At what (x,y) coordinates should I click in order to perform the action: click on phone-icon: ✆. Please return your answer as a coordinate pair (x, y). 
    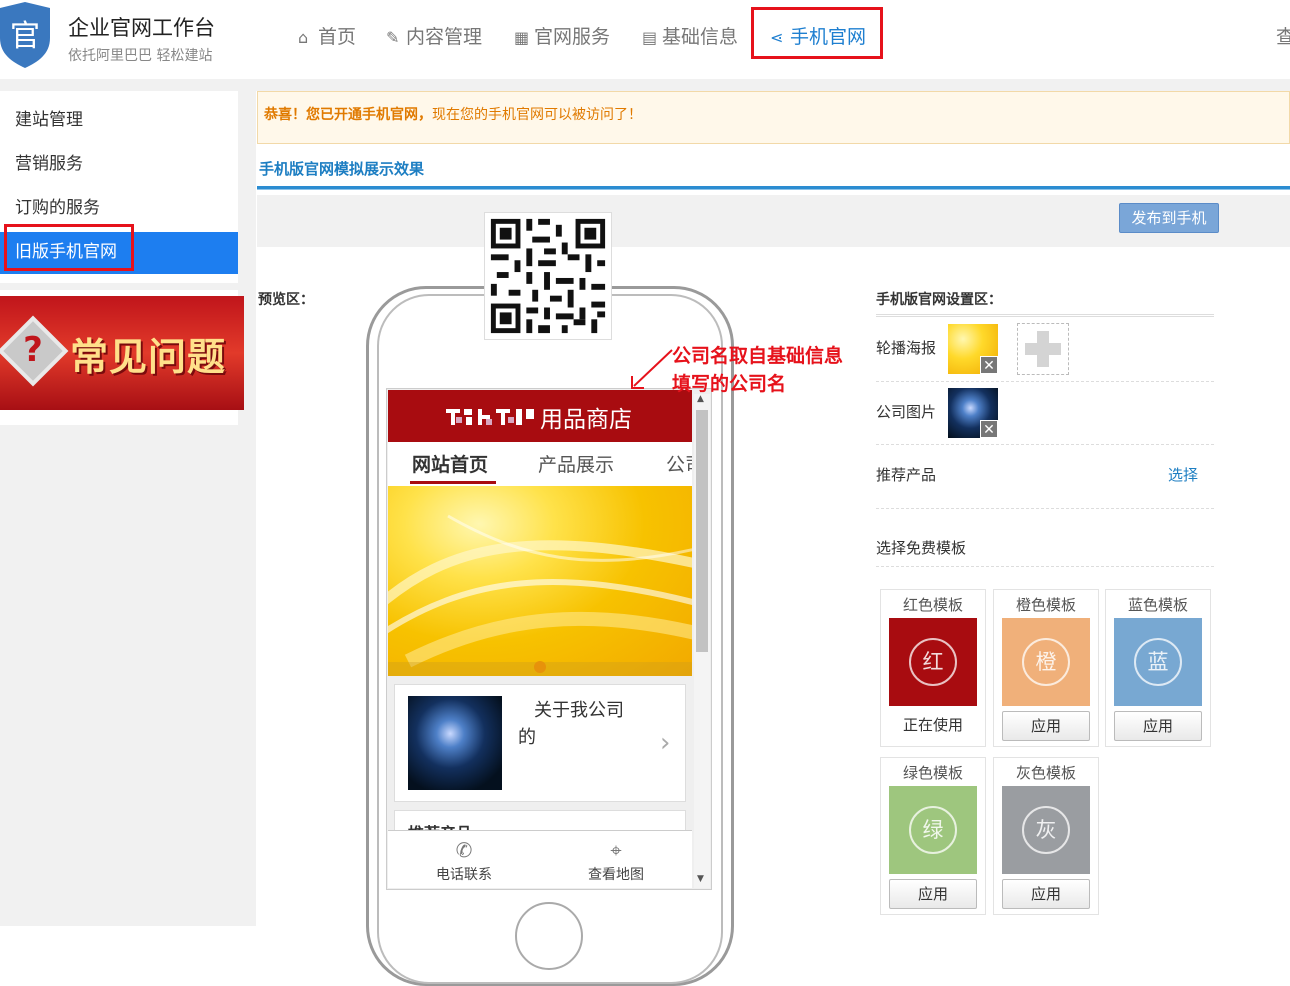
    Looking at the image, I should click on (464, 850).